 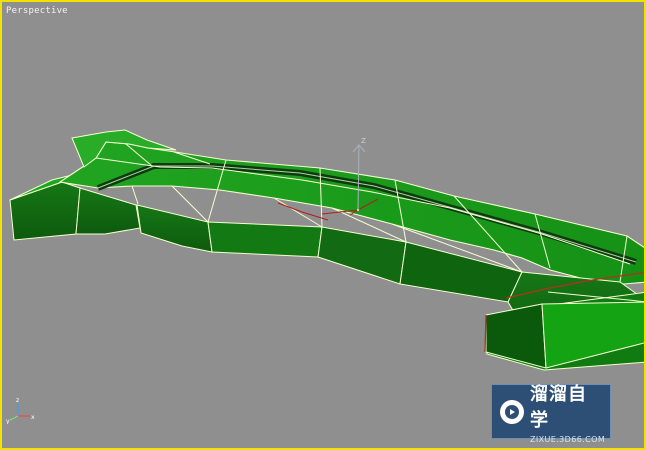 I want to click on axis-z-label: z, so click(x=17, y=400).